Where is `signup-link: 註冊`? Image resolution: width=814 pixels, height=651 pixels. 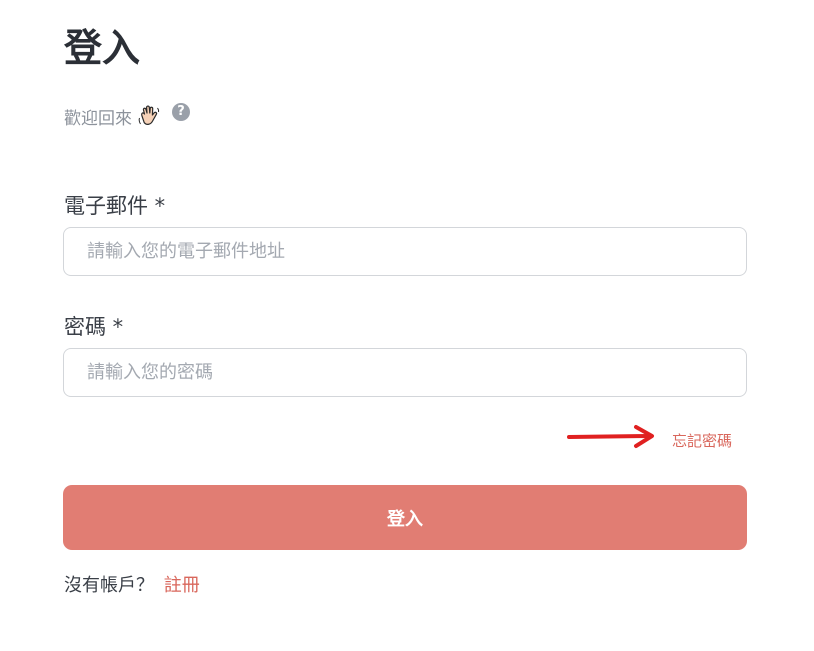 signup-link: 註冊 is located at coordinates (182, 585).